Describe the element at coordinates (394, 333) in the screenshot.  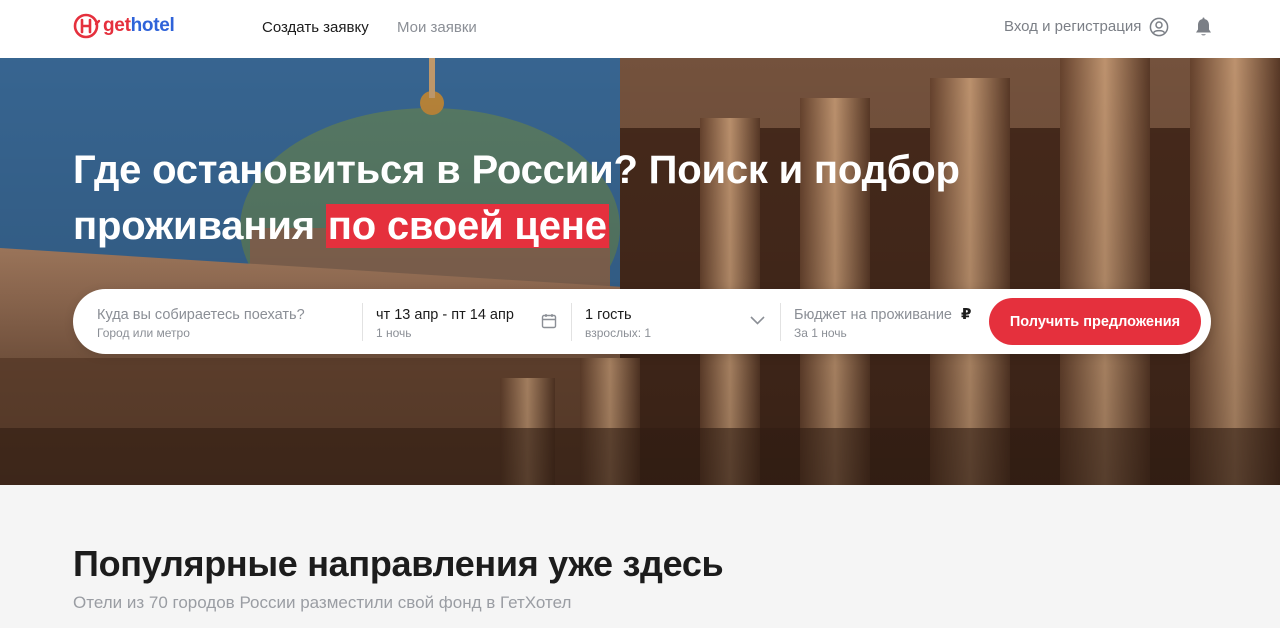
I see `nights-count: 1 ночь` at that location.